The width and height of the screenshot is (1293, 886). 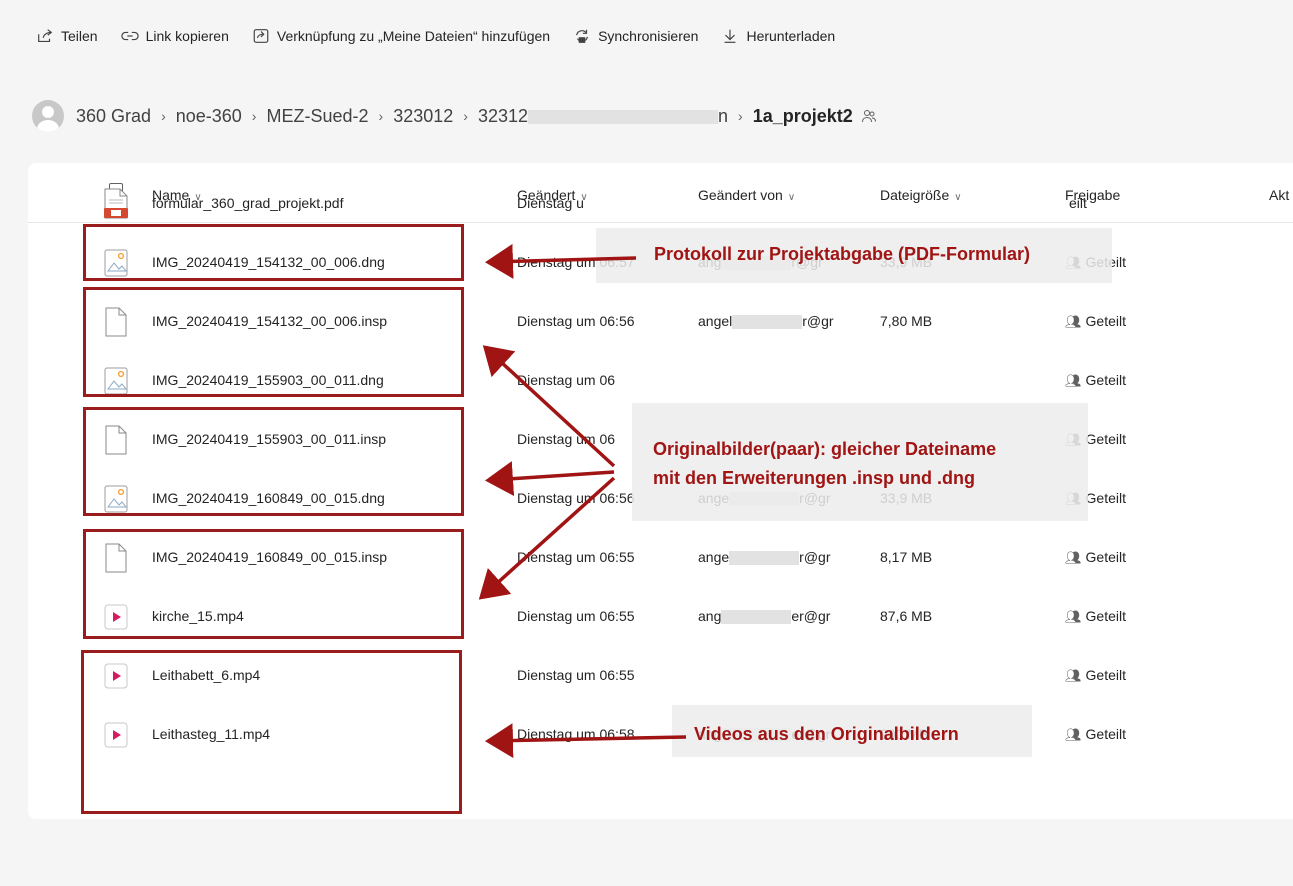 I want to click on annotation-videos-label: Videos aus den Originalbildern, so click(x=826, y=734).